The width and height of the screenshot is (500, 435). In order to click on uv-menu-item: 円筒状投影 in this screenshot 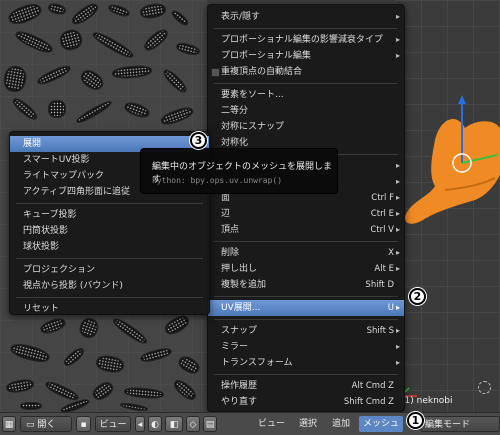, I will do `click(109, 231)`.